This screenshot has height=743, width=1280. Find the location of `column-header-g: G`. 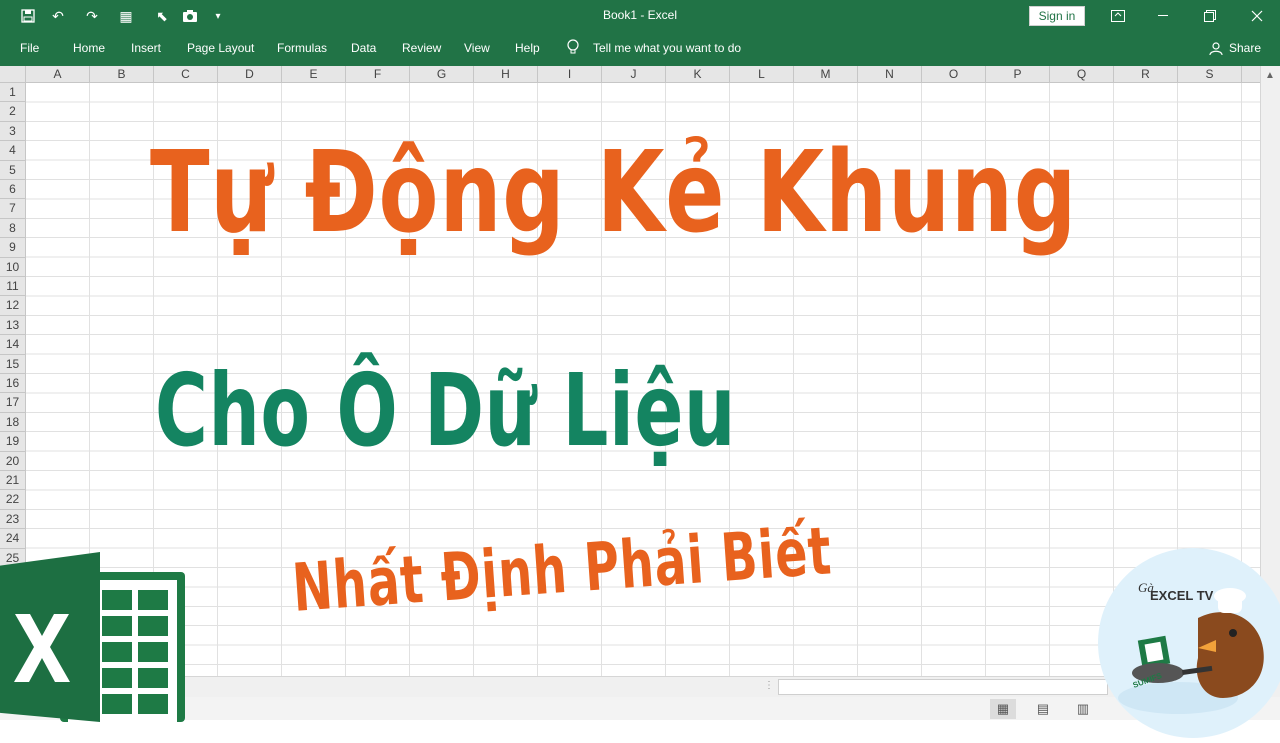

column-header-g: G is located at coordinates (442, 74).